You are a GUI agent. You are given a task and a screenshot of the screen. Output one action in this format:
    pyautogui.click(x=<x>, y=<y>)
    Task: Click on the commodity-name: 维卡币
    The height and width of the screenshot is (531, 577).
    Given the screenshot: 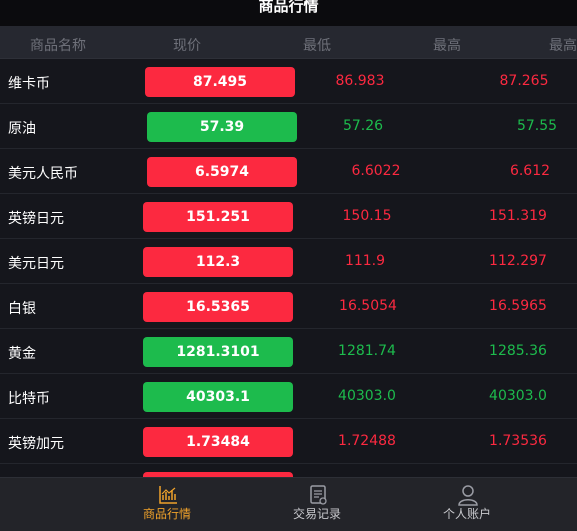 What is the action you would take?
    pyautogui.click(x=29, y=84)
    